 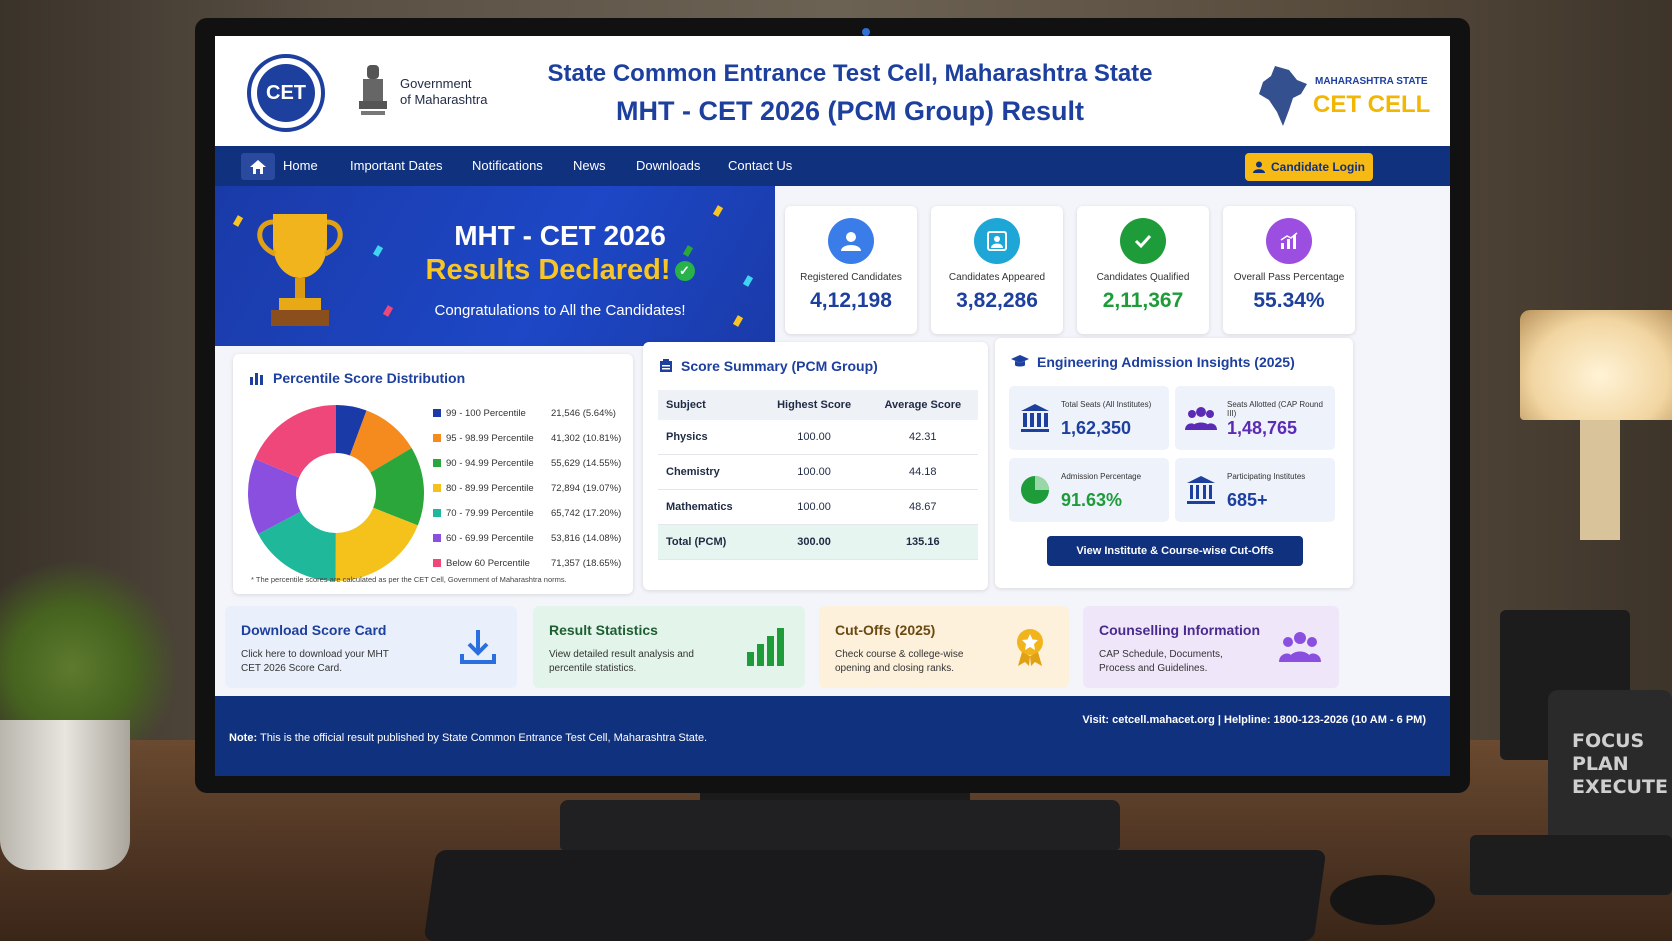 What do you see at coordinates (533, 563) in the screenshot?
I see `legend-item: Below 60 Percentile 71,357 (18.65%)` at bounding box center [533, 563].